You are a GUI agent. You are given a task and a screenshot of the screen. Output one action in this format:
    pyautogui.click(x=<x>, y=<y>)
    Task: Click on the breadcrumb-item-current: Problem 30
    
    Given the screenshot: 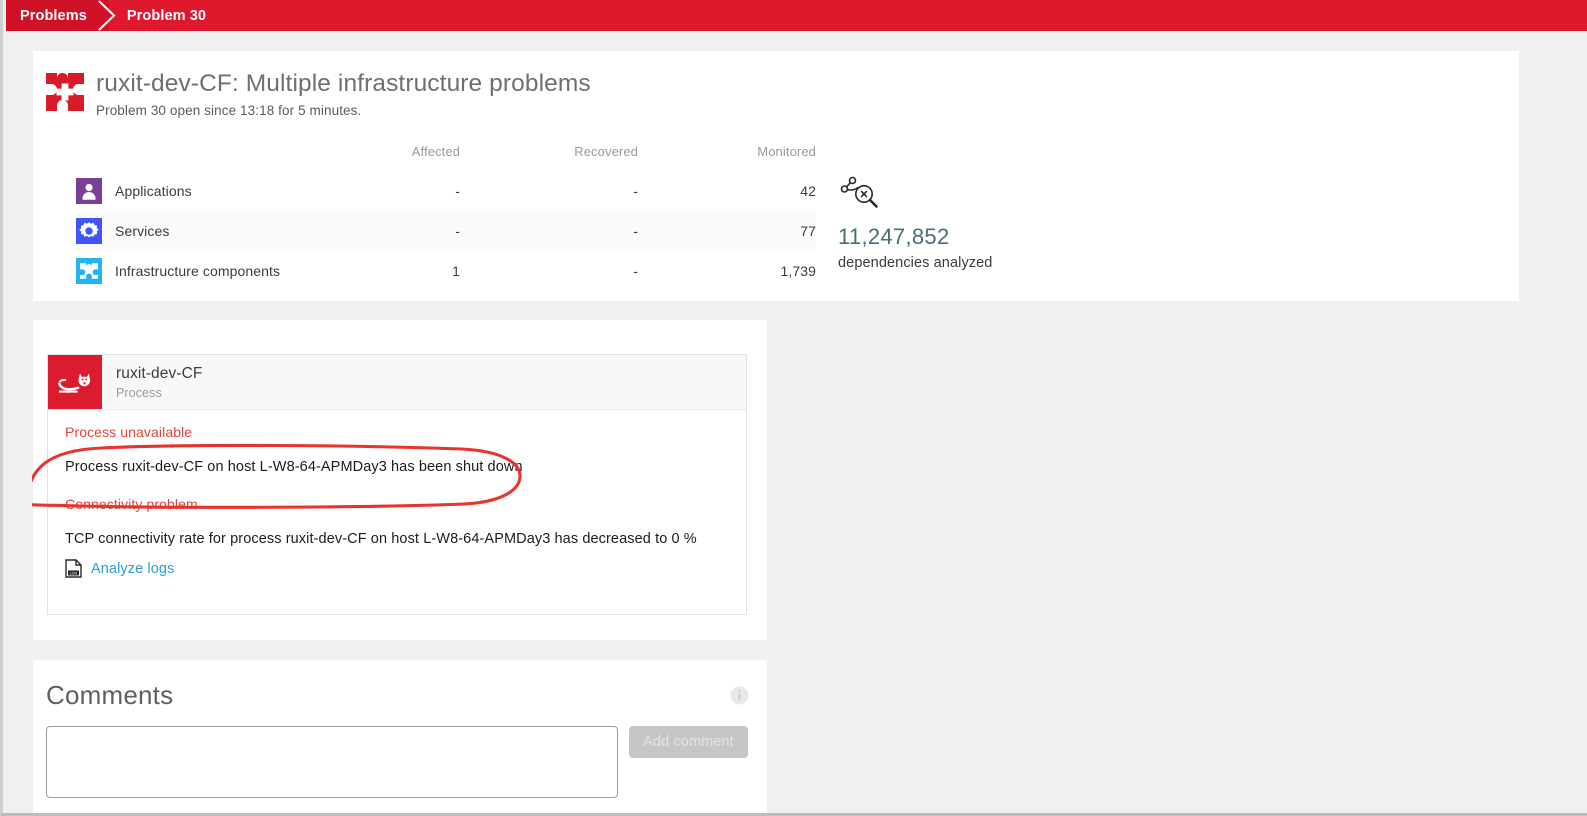 What is the action you would take?
    pyautogui.click(x=172, y=15)
    